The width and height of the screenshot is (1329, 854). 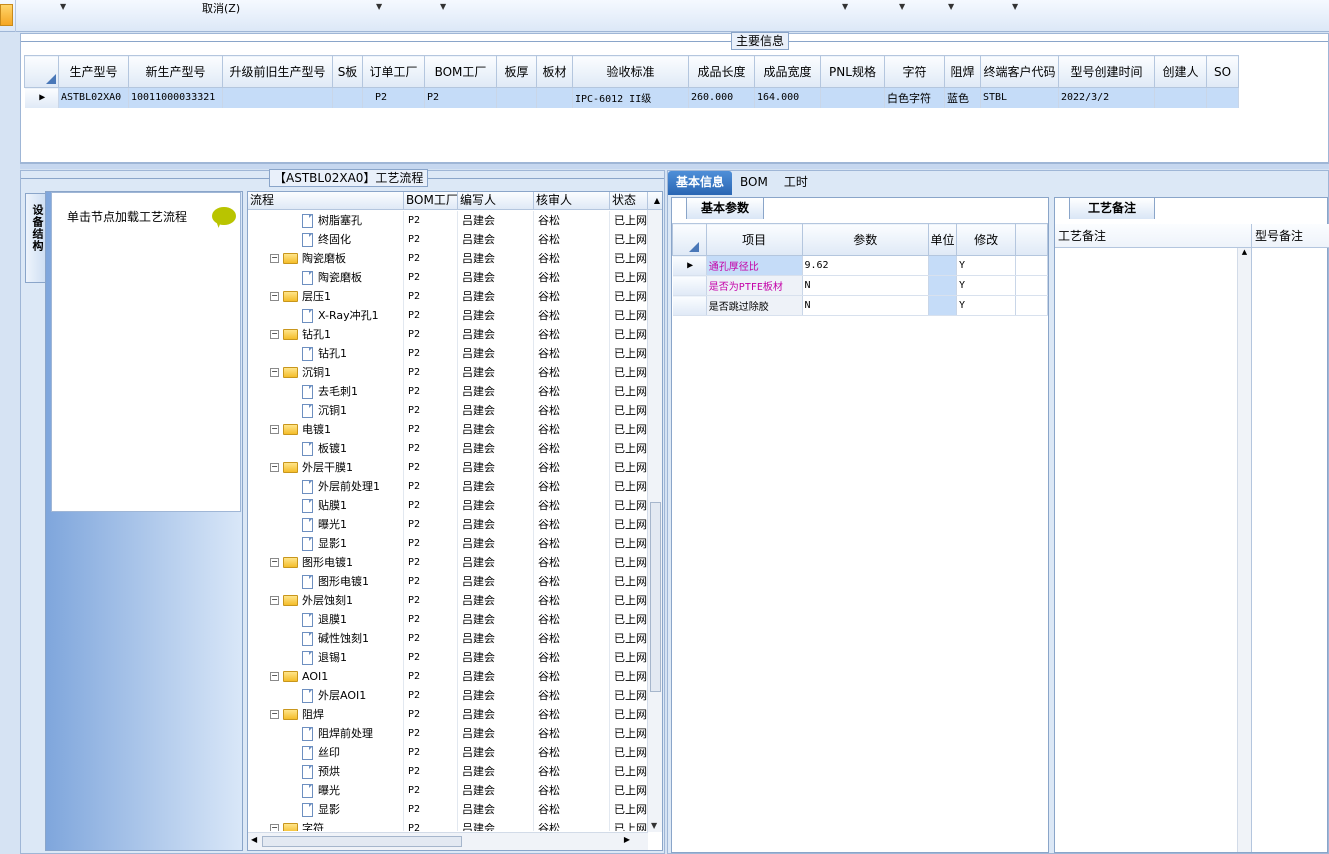 What do you see at coordinates (297, 825) in the screenshot?
I see `tree-node: − 字符` at bounding box center [297, 825].